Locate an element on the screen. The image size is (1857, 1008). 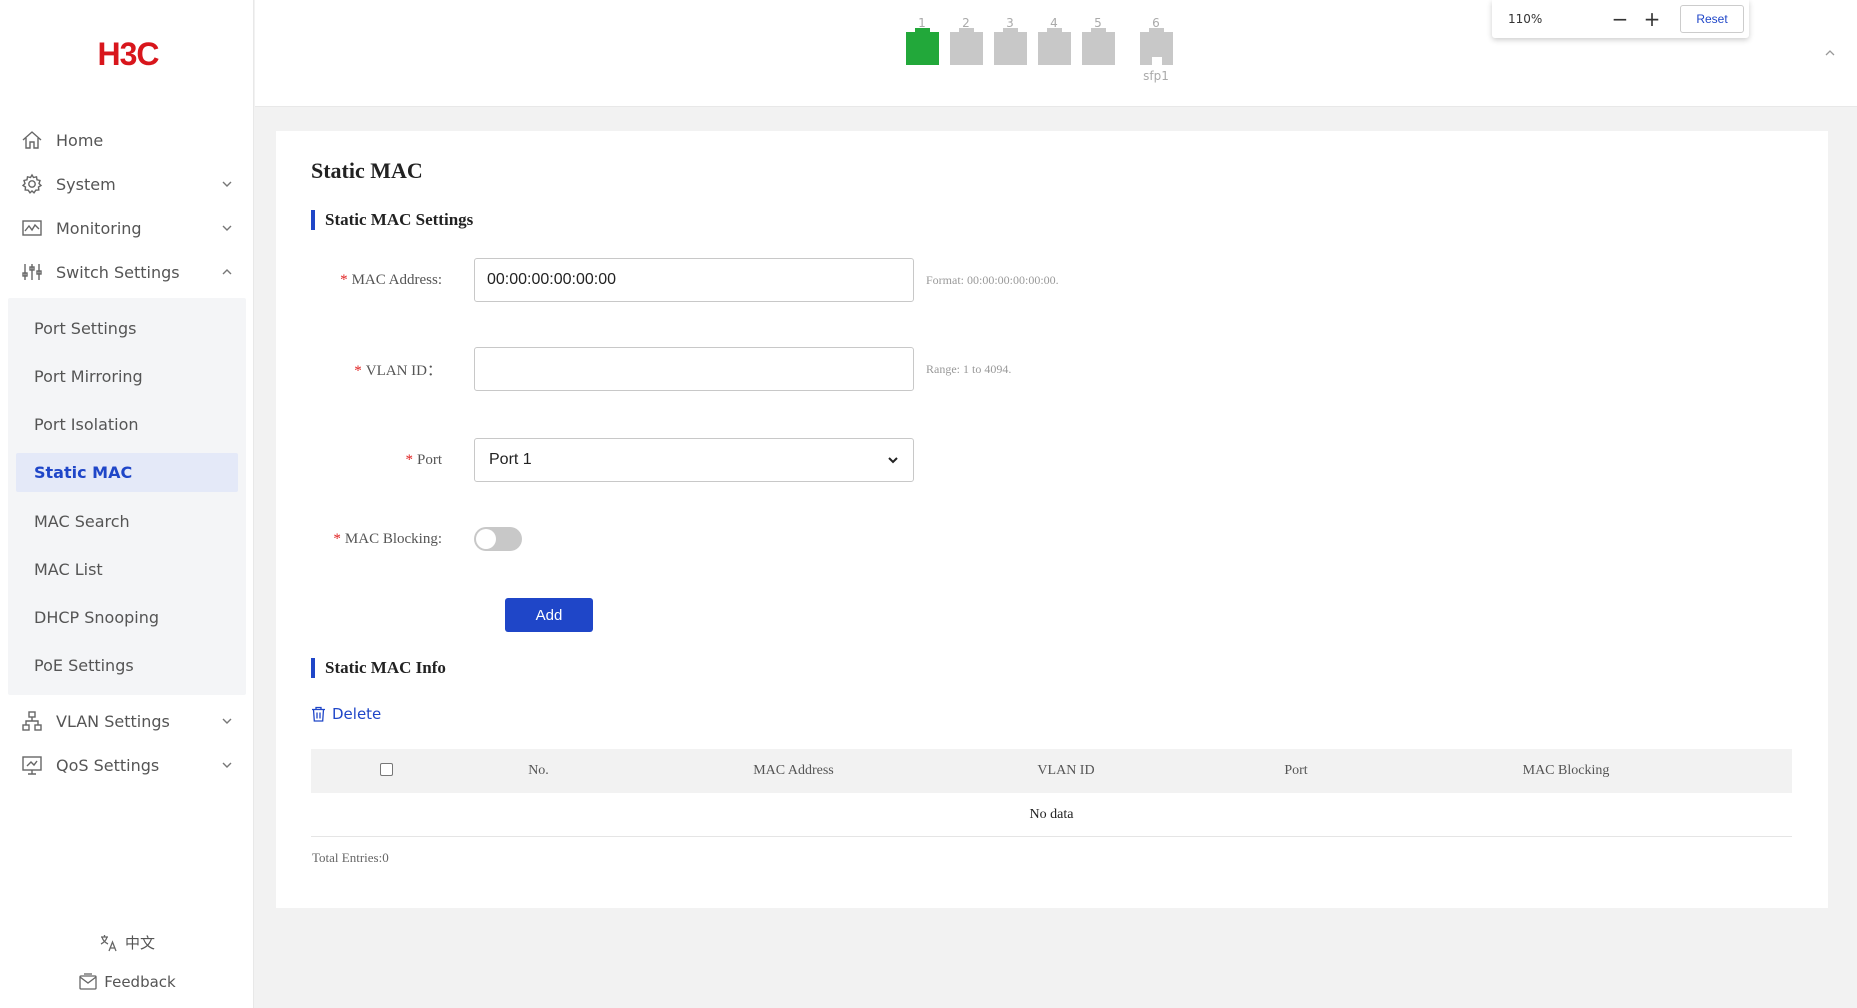
vlan-range-hint: Range: 1 to 4094. is located at coordinates (969, 368).